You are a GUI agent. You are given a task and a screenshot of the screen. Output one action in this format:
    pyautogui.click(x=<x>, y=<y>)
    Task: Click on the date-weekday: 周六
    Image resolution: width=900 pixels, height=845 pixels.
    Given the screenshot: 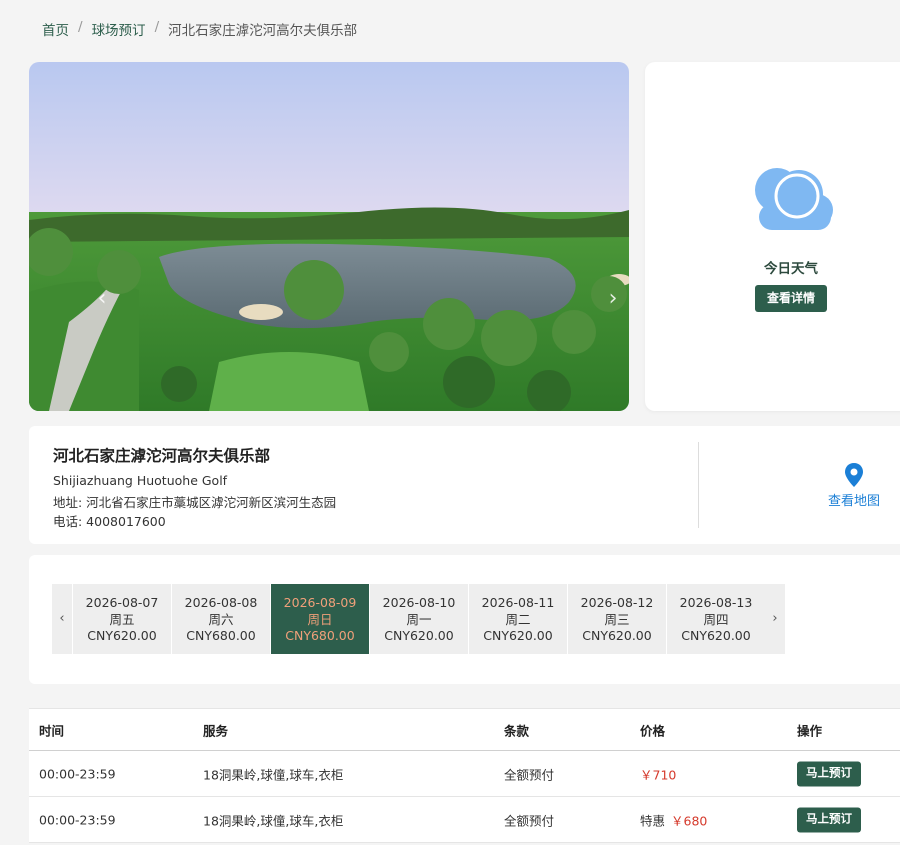 What is the action you would take?
    pyautogui.click(x=221, y=619)
    